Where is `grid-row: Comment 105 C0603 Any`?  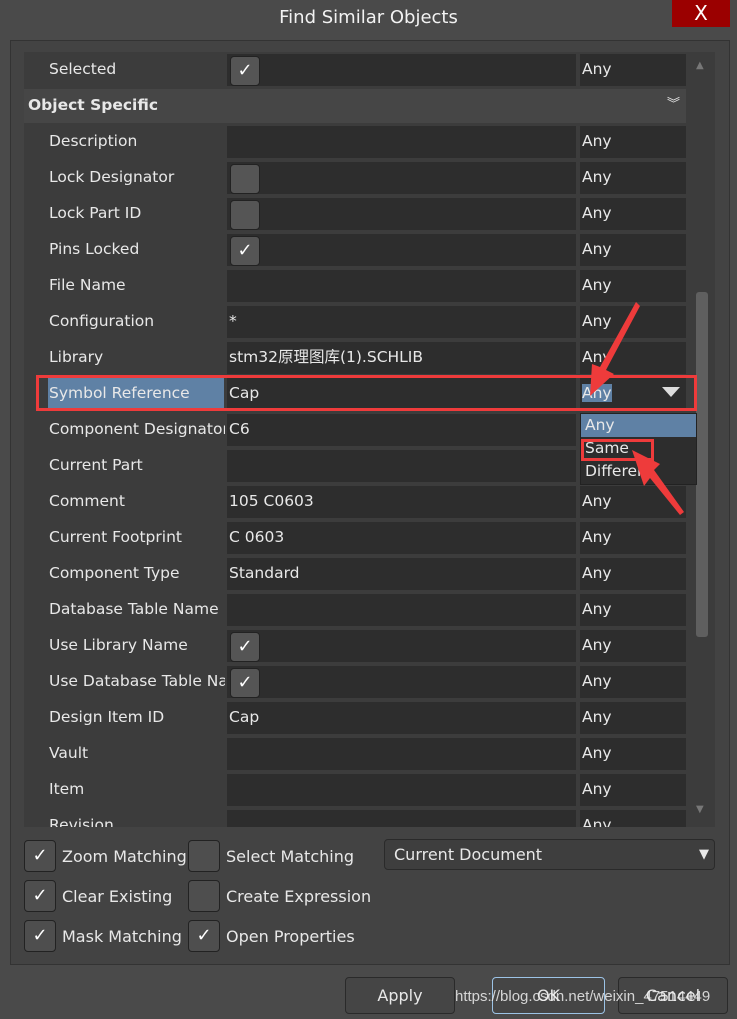
grid-row: Comment 105 C0603 Any is located at coordinates (355, 501).